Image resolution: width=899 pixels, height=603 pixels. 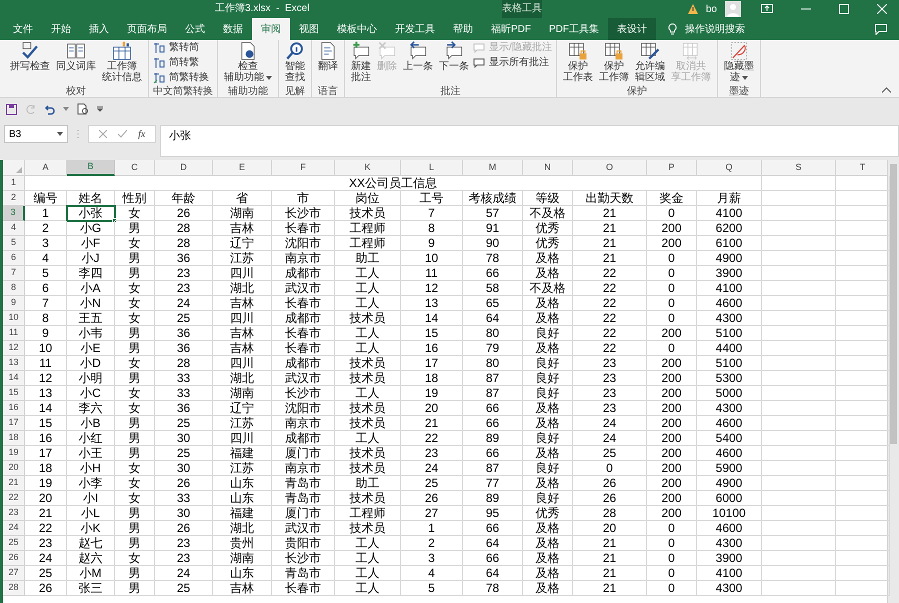 What do you see at coordinates (529, 141) in the screenshot?
I see `formula-field: 小张` at bounding box center [529, 141].